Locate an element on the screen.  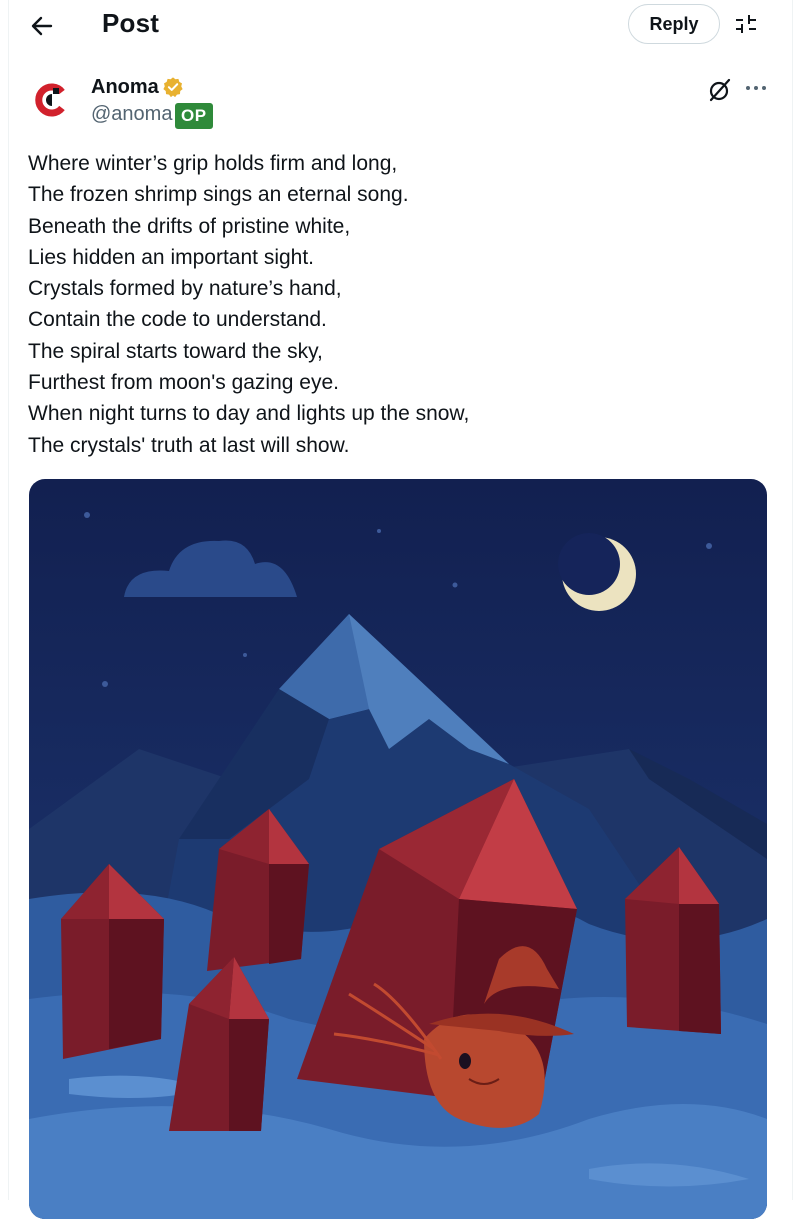
filter-button is located at coordinates (746, 24).